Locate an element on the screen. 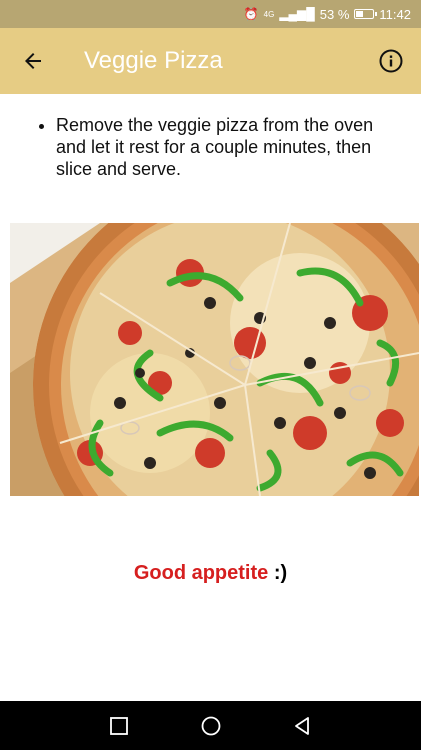 Image resolution: width=421 pixels, height=750 pixels. closing-message: Good appetite :) is located at coordinates (210, 573).